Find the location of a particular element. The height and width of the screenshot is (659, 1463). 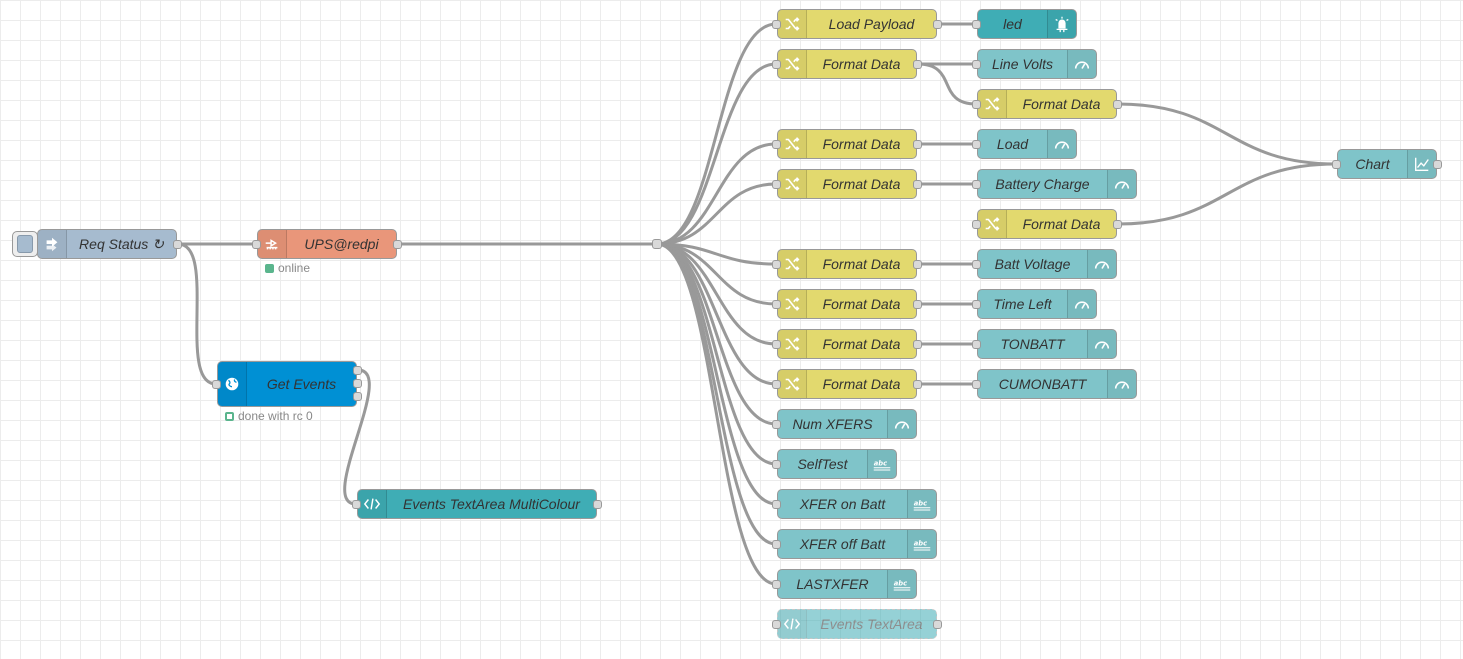

inject-button-icon is located at coordinates (25, 244).